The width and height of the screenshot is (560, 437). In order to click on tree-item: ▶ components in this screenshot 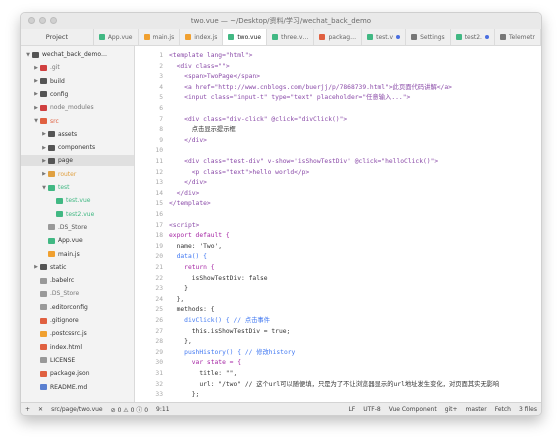, I will do `click(77, 147)`.